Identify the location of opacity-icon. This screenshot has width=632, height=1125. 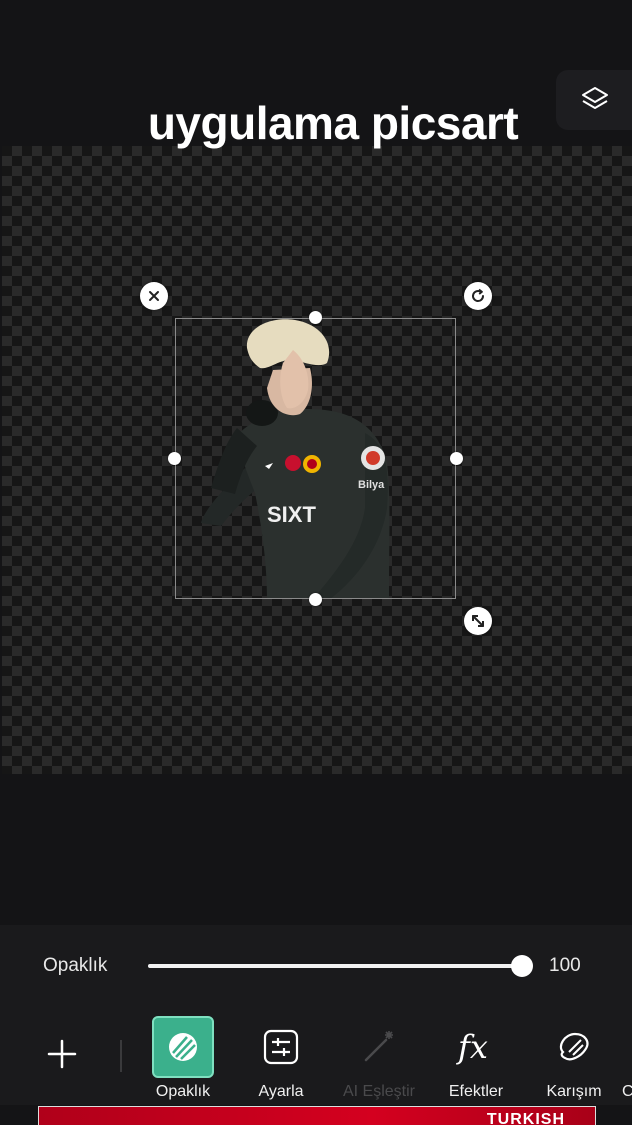
(183, 1047).